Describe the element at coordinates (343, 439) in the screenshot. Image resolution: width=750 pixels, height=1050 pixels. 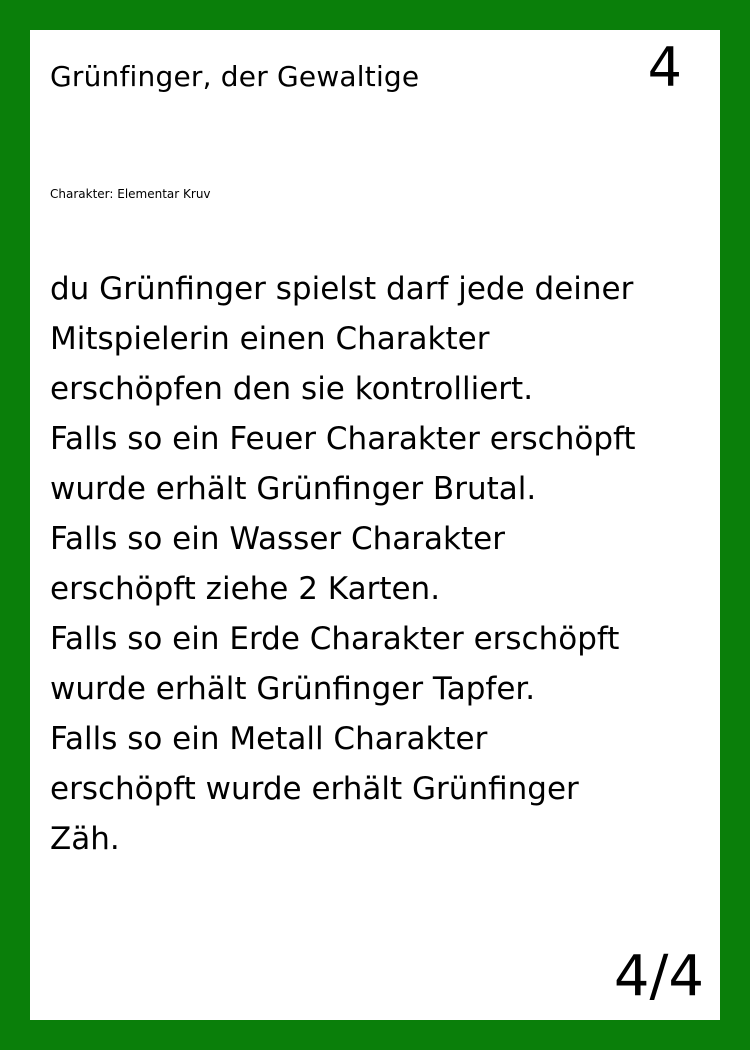
I see `rules-line: Falls so ein Feuer Charakter erschöpft` at that location.